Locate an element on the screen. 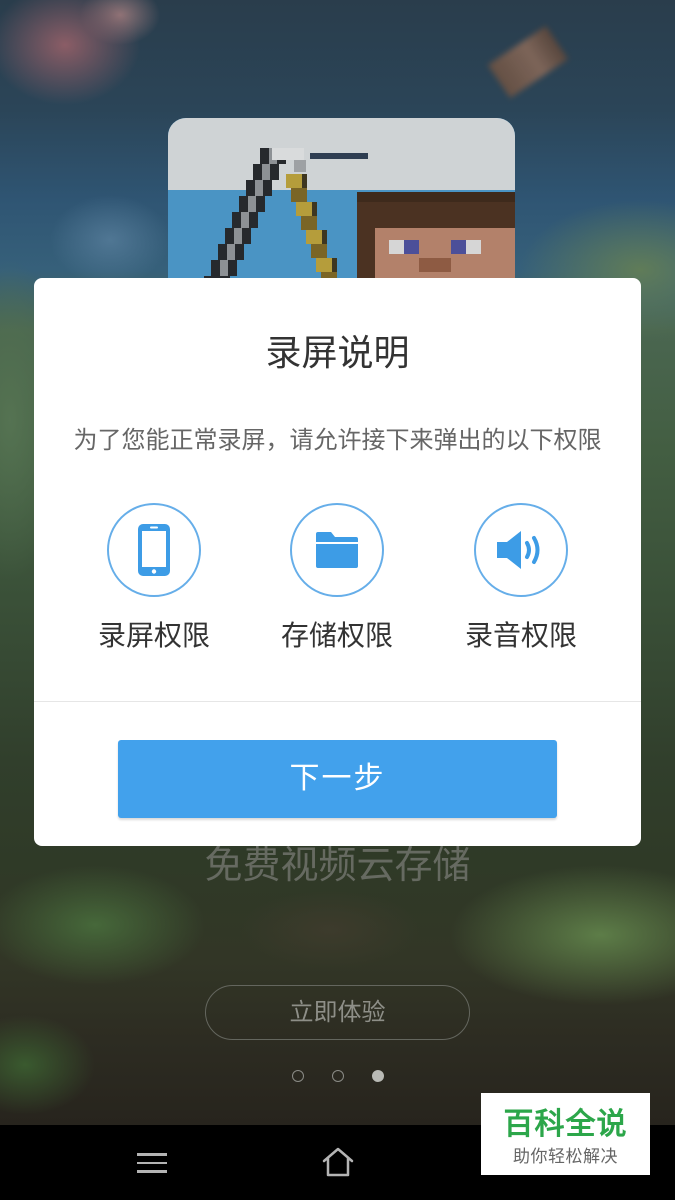 Image resolution: width=675 pixels, height=1200 pixels. folder-icon is located at coordinates (337, 550).